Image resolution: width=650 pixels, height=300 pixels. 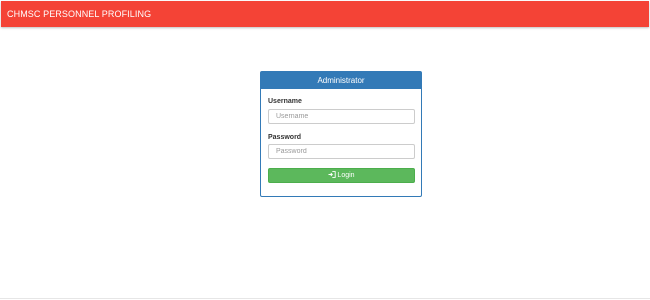 What do you see at coordinates (285, 101) in the screenshot?
I see `username-label: Username` at bounding box center [285, 101].